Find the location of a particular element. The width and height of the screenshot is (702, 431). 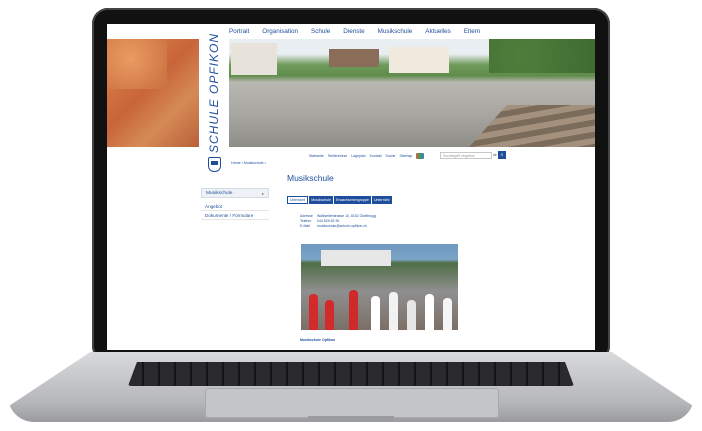

content-photo is located at coordinates (379, 287).